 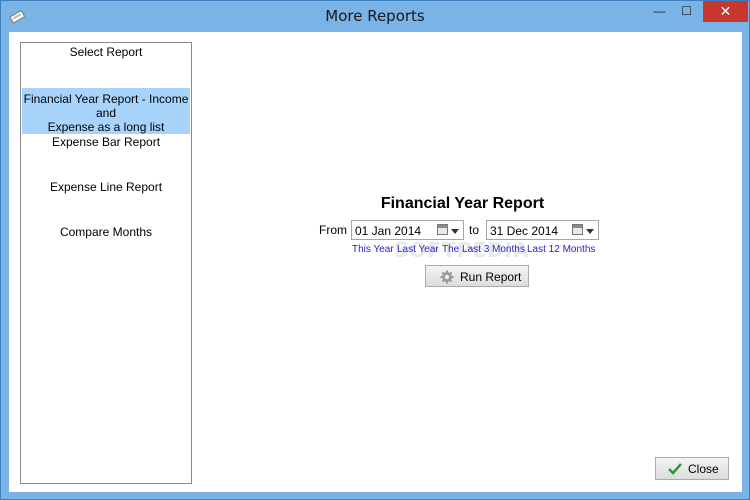 What do you see at coordinates (388, 231) in the screenshot?
I see `from-date-value: 01 Jan 2014` at bounding box center [388, 231].